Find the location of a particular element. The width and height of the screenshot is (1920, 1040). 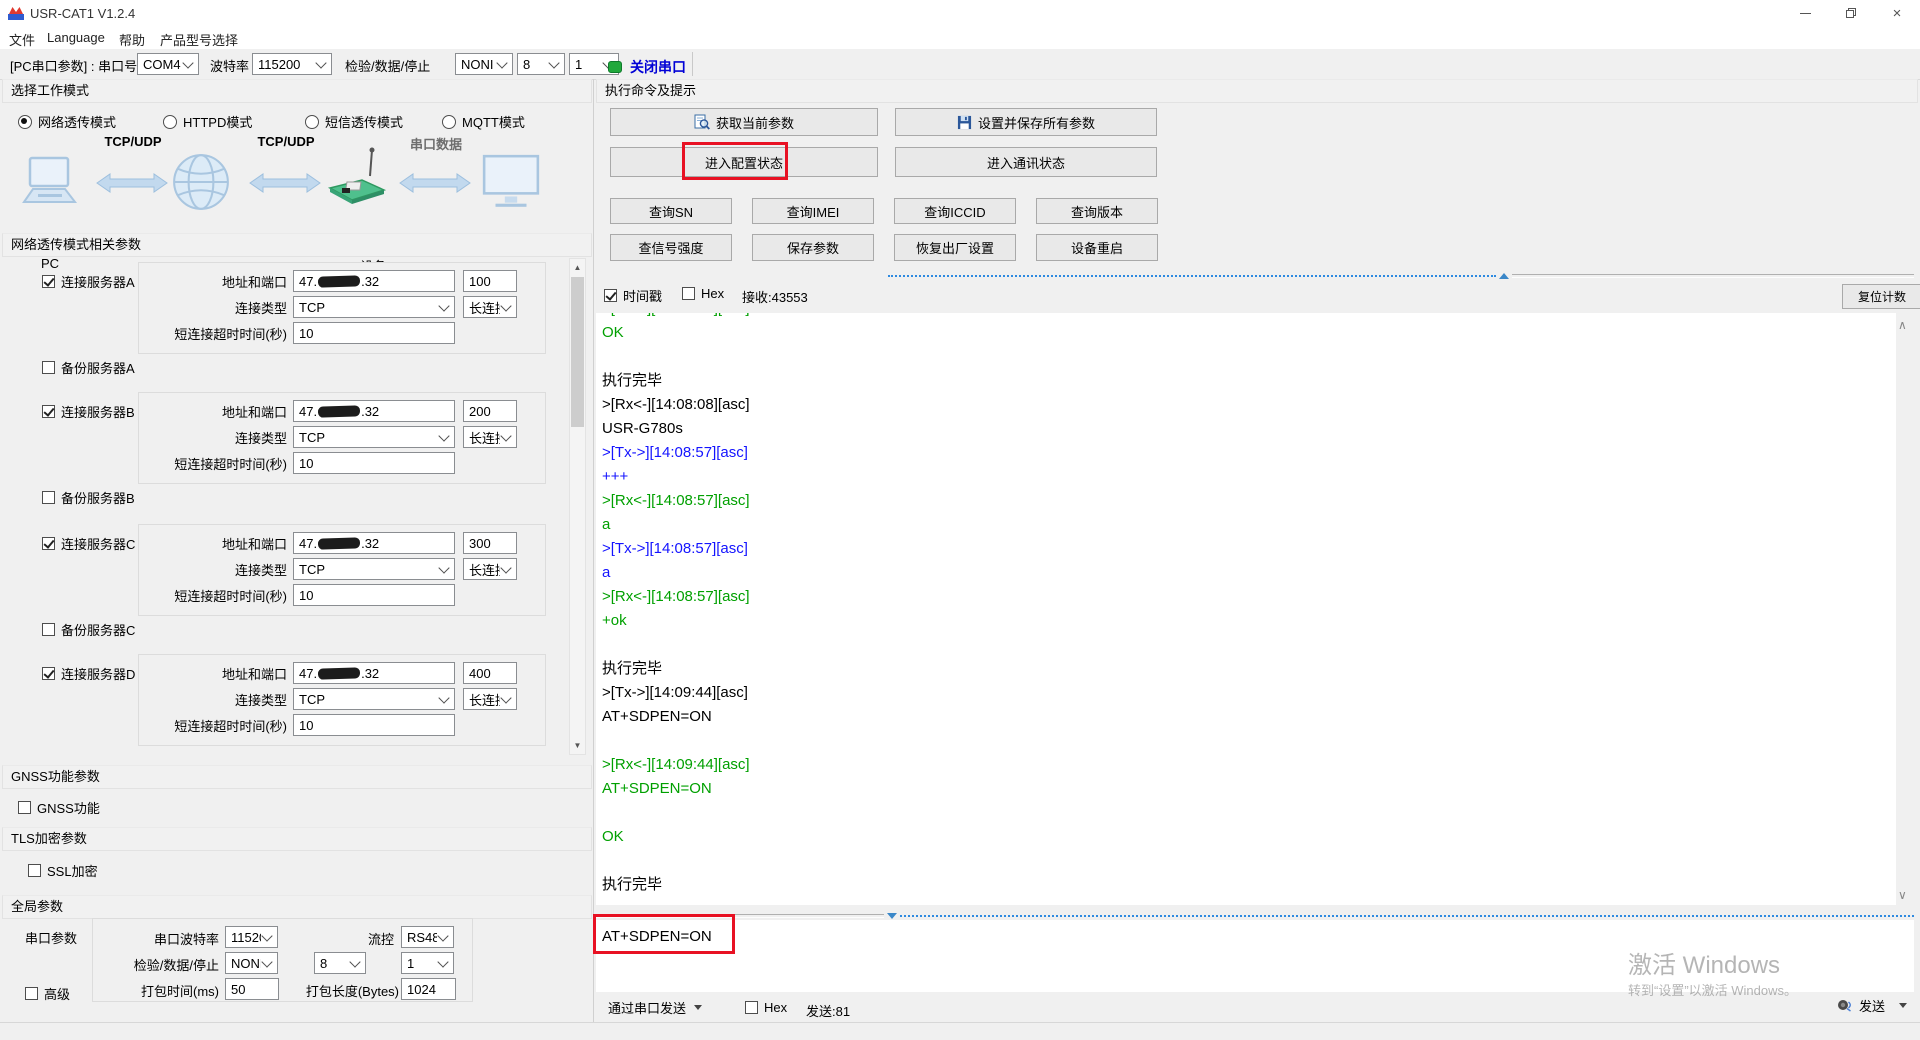

factory-reset-button: 恢复出厂设置 is located at coordinates (955, 247).